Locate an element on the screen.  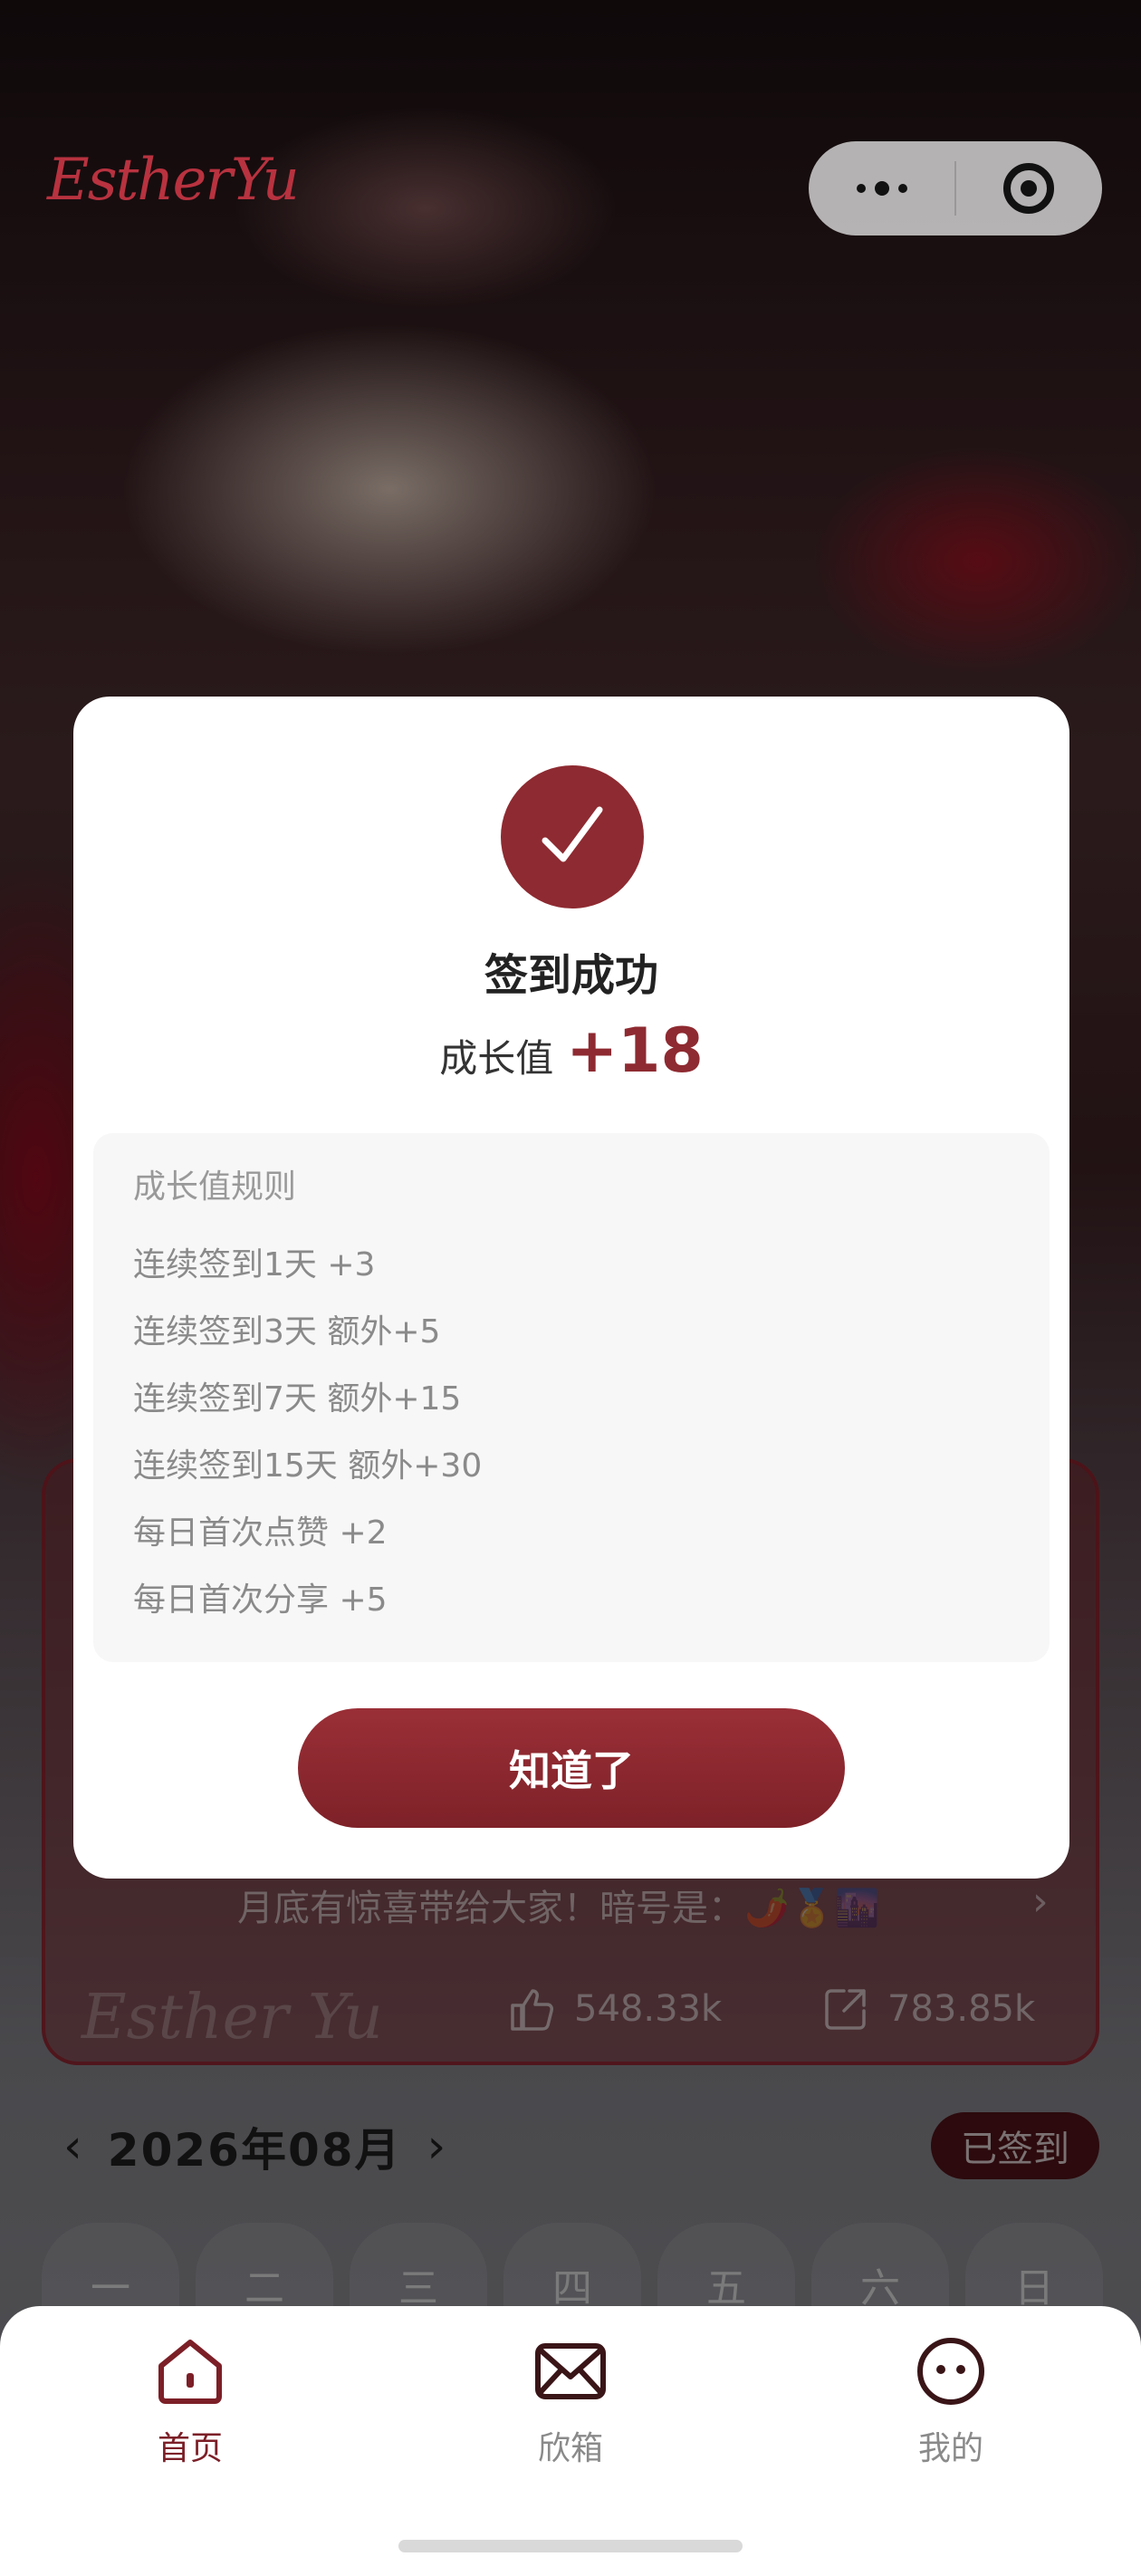
rule-item: 连续签到3天 额外+5 is located at coordinates (287, 1331).